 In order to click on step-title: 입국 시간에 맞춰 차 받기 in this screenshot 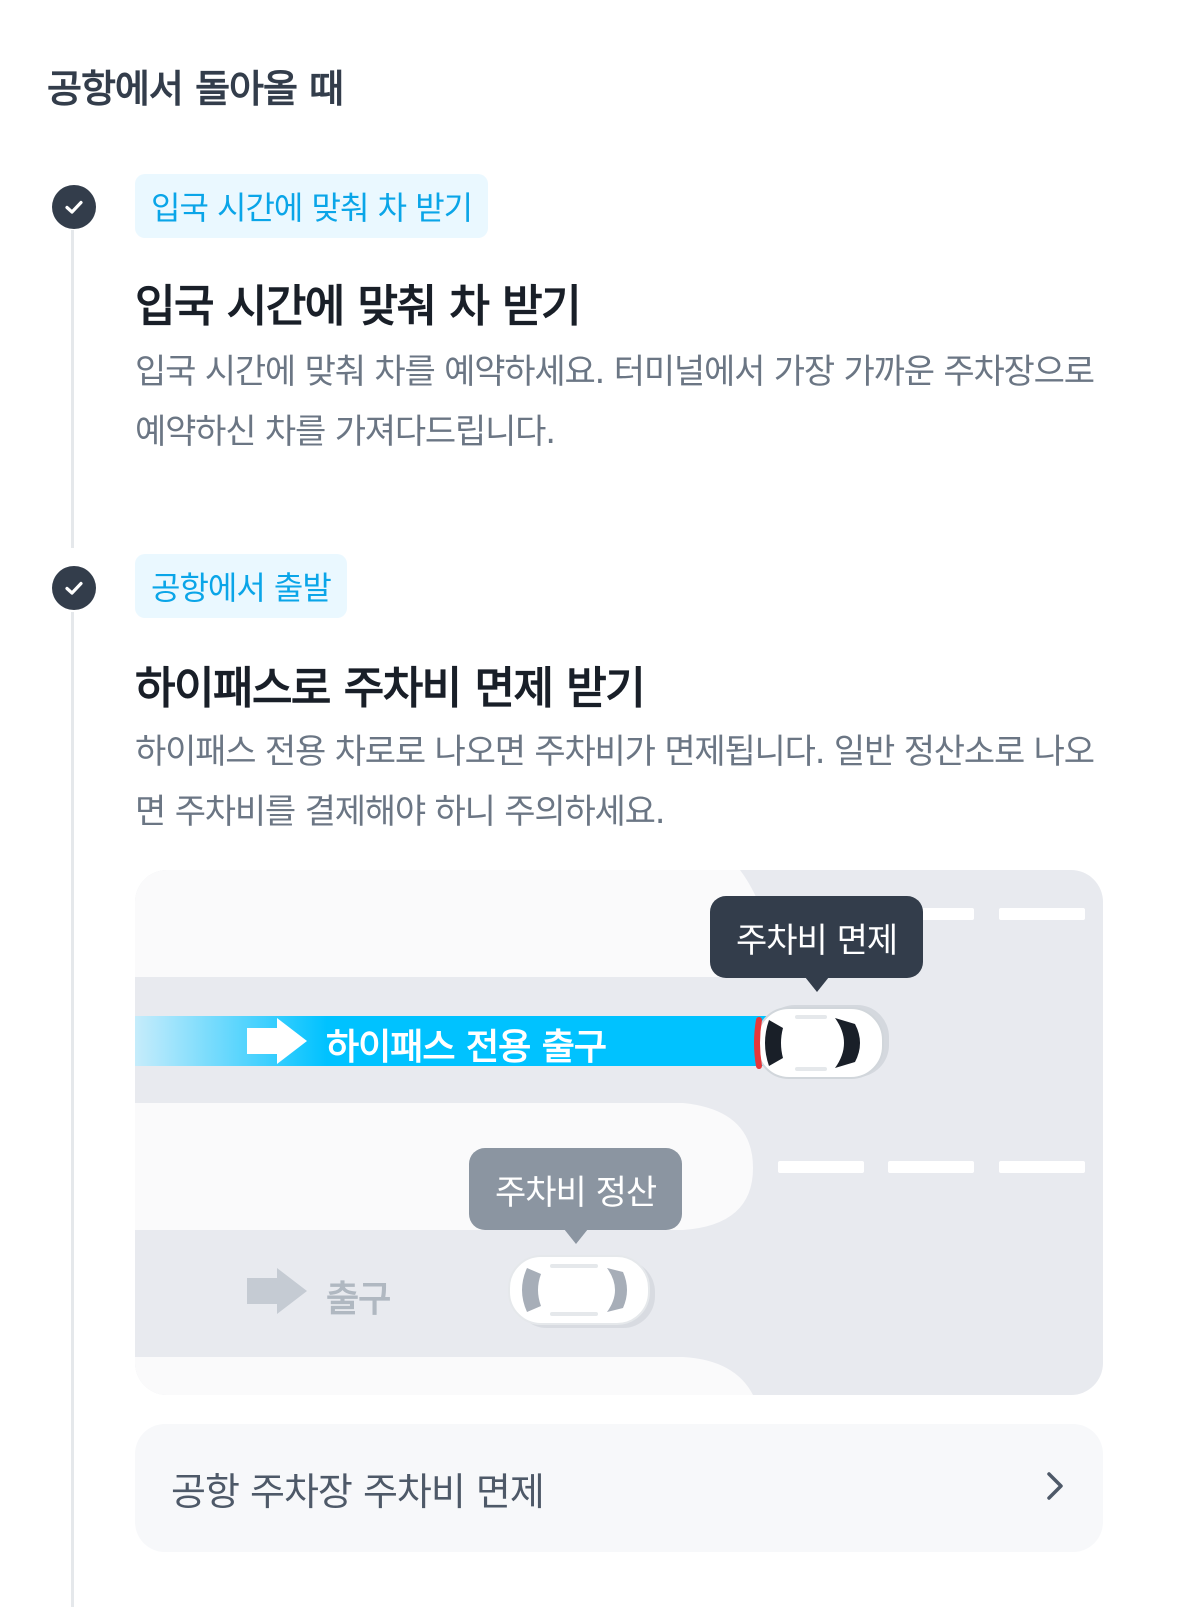, I will do `click(358, 306)`.